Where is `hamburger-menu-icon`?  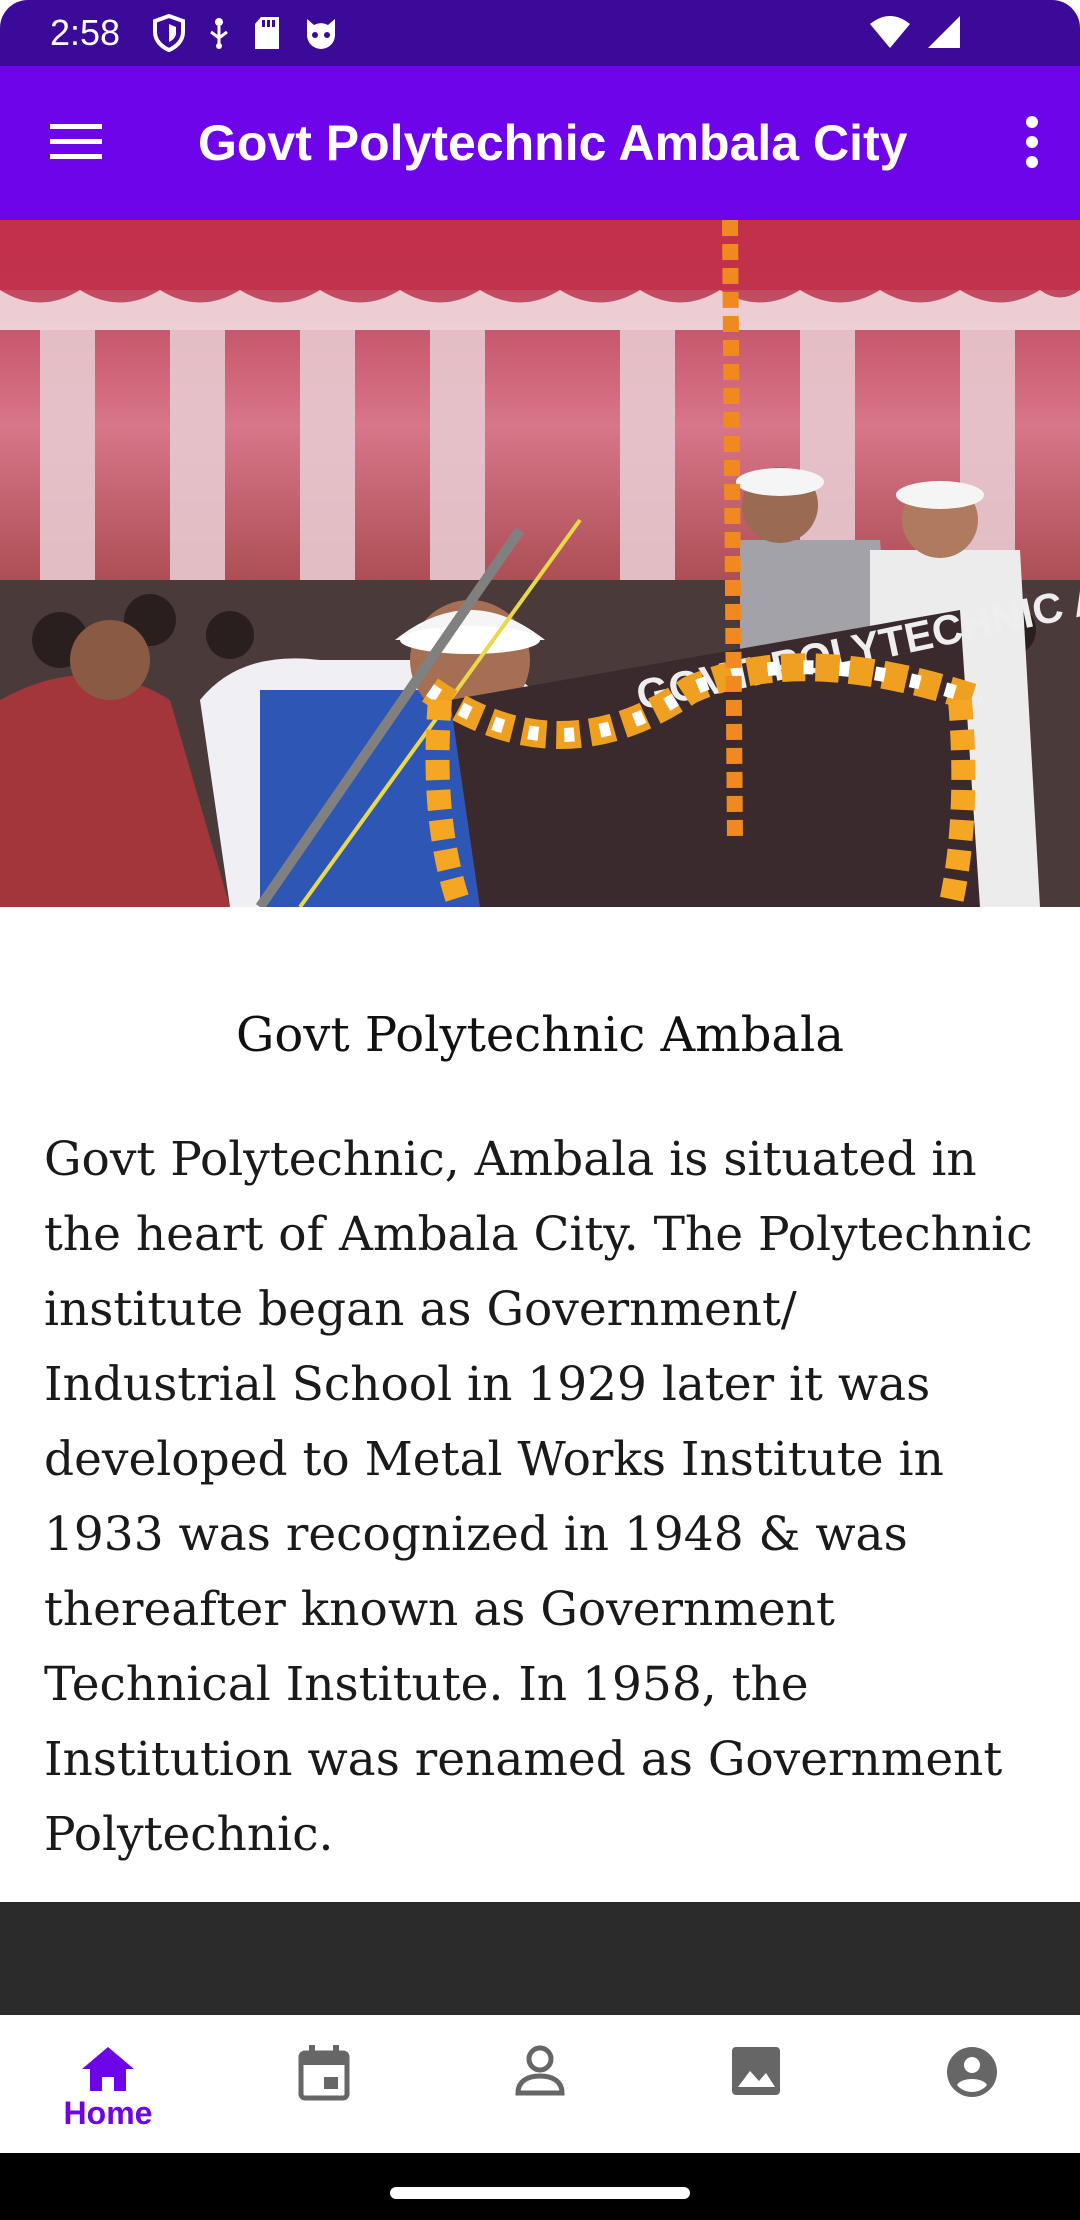
hamburger-menu-icon is located at coordinates (76, 141).